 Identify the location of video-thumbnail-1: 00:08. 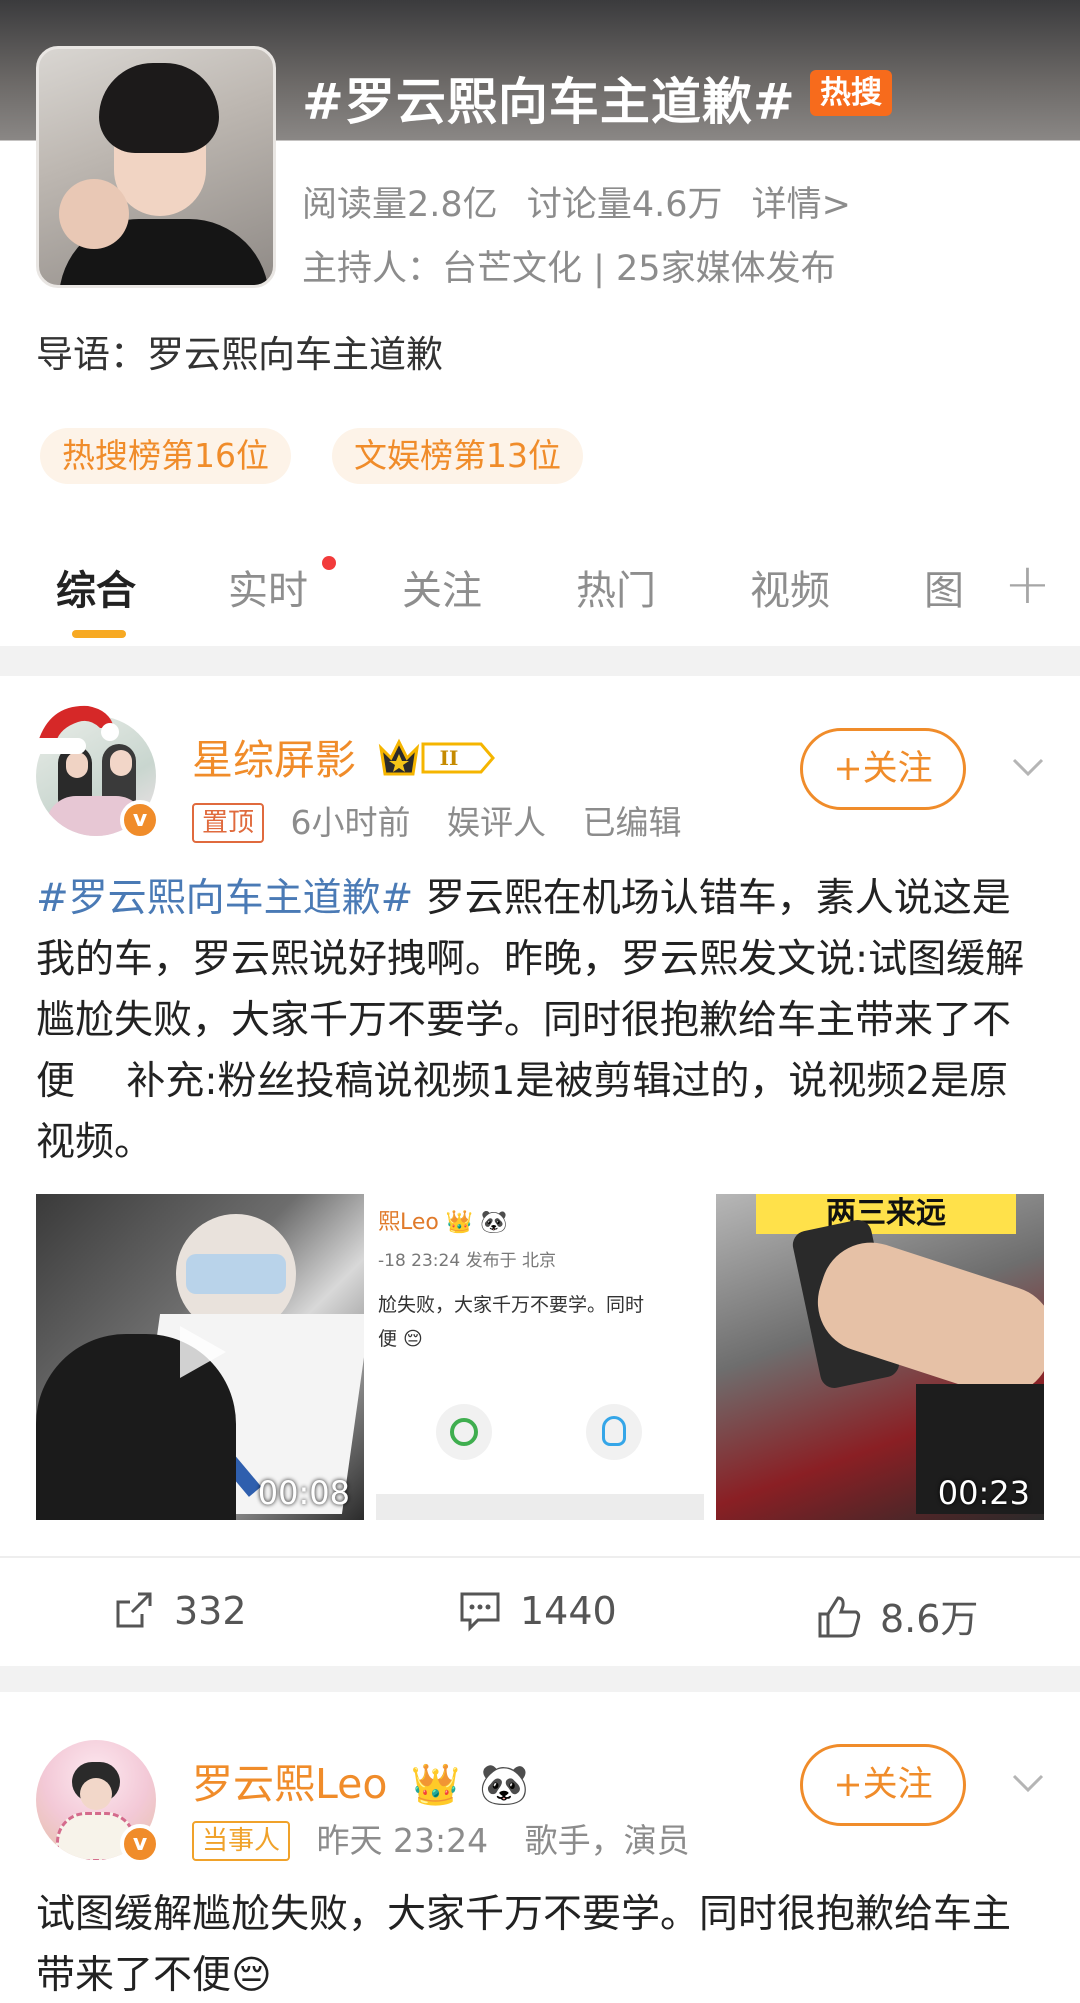
(200, 1357).